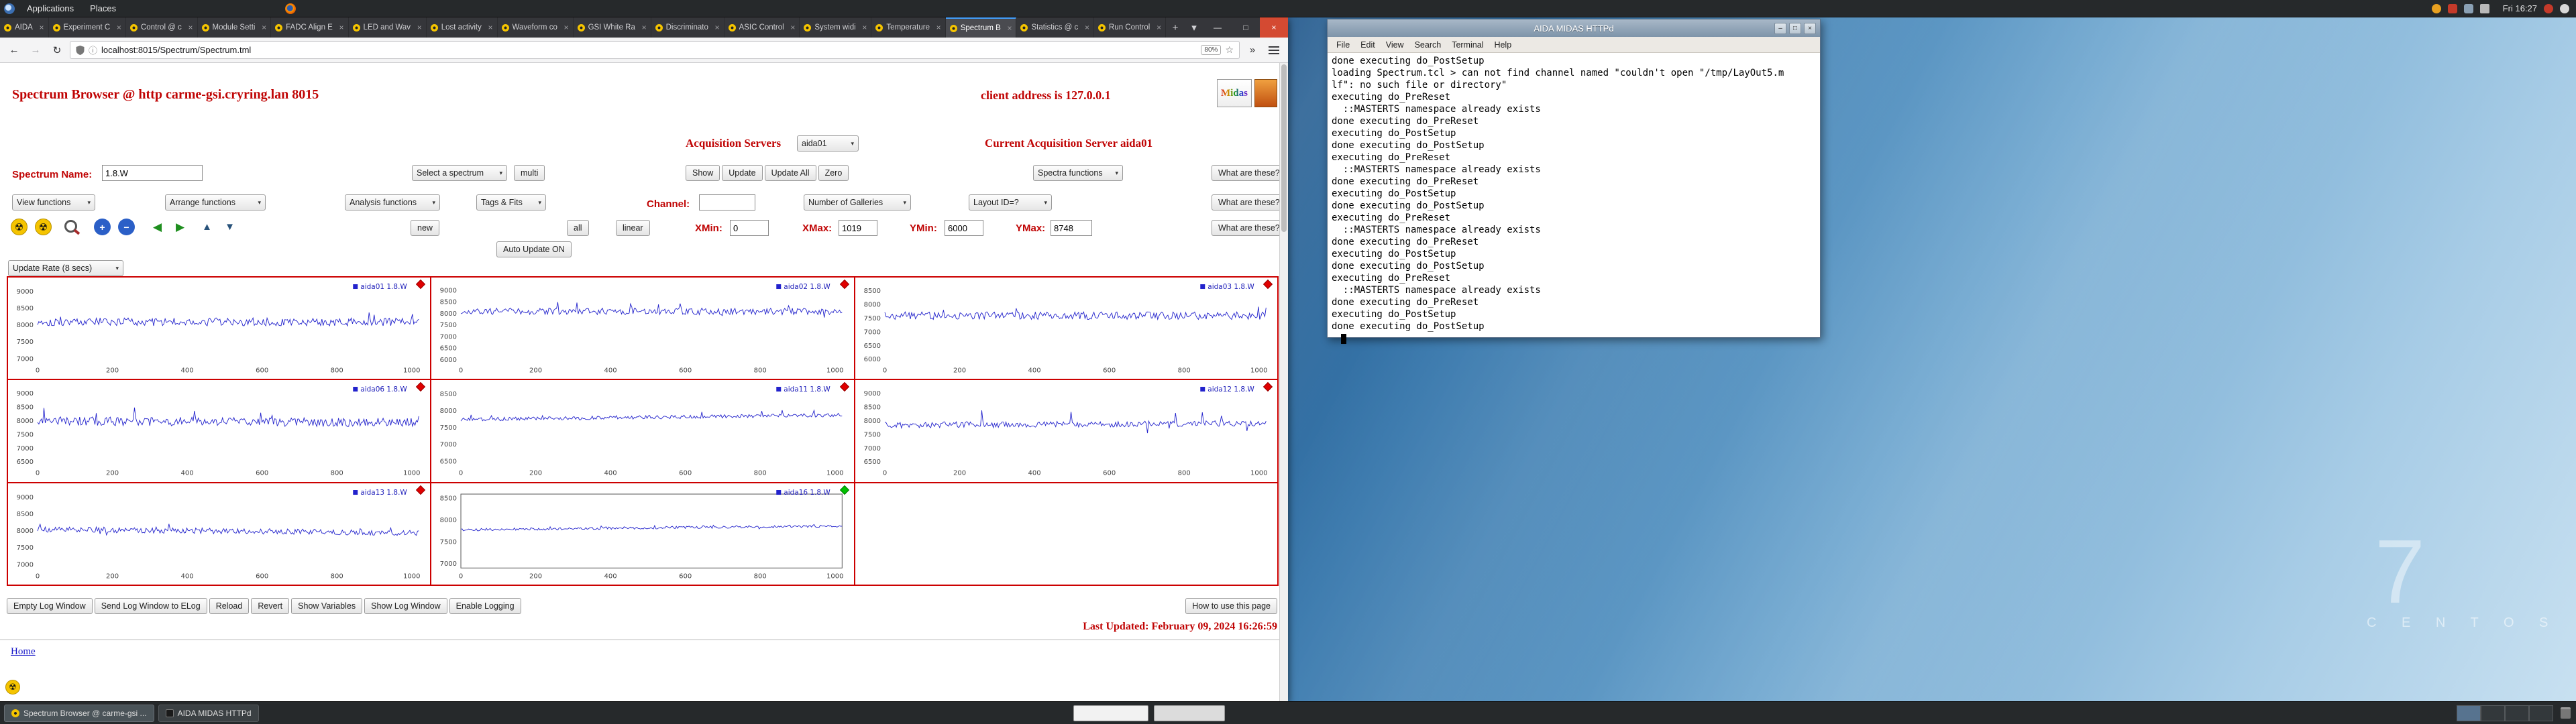 The image size is (2576, 724). I want to click on ymin-input, so click(964, 228).